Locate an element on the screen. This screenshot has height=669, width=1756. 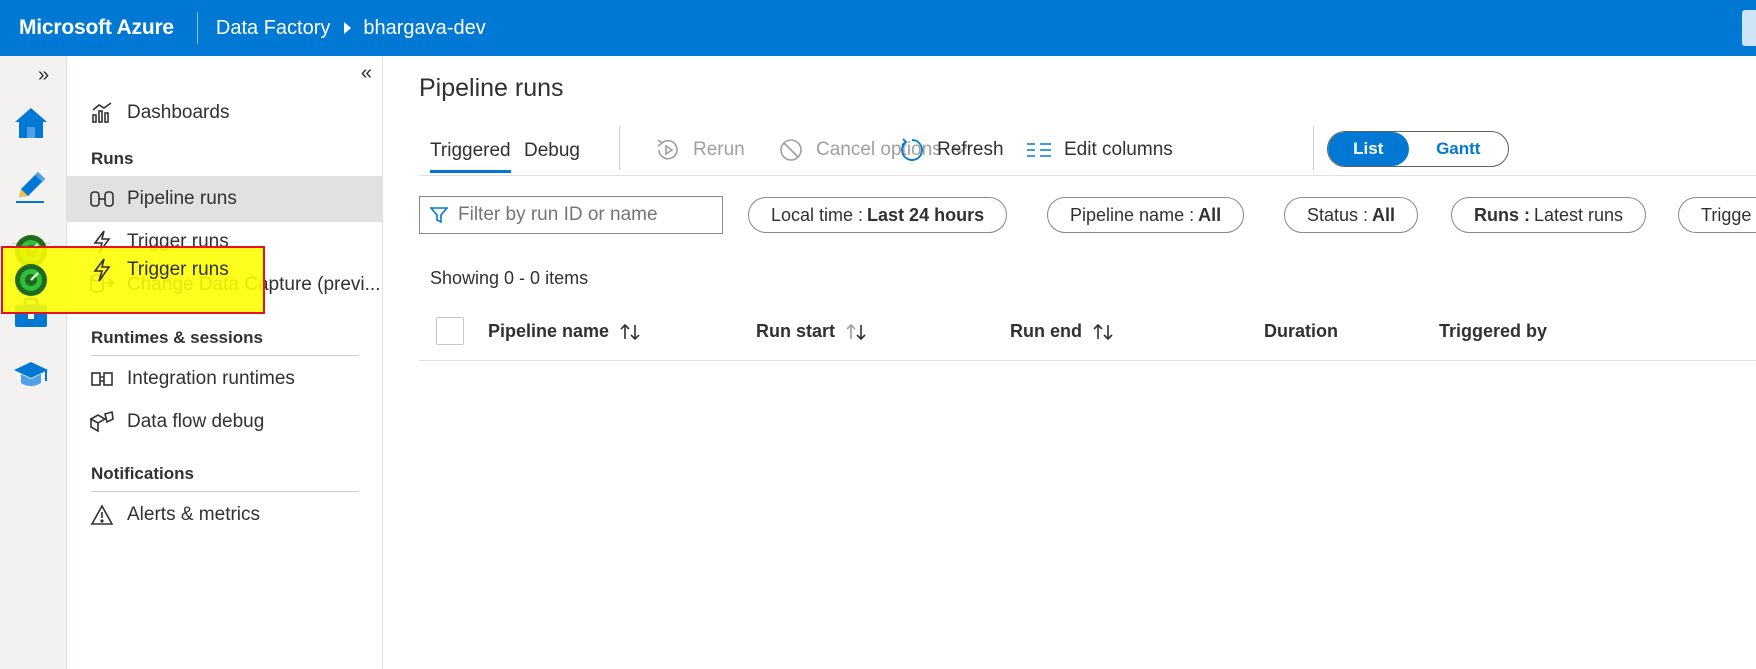
sidebar-item-label: Alerts & metrics is located at coordinates (194, 514).